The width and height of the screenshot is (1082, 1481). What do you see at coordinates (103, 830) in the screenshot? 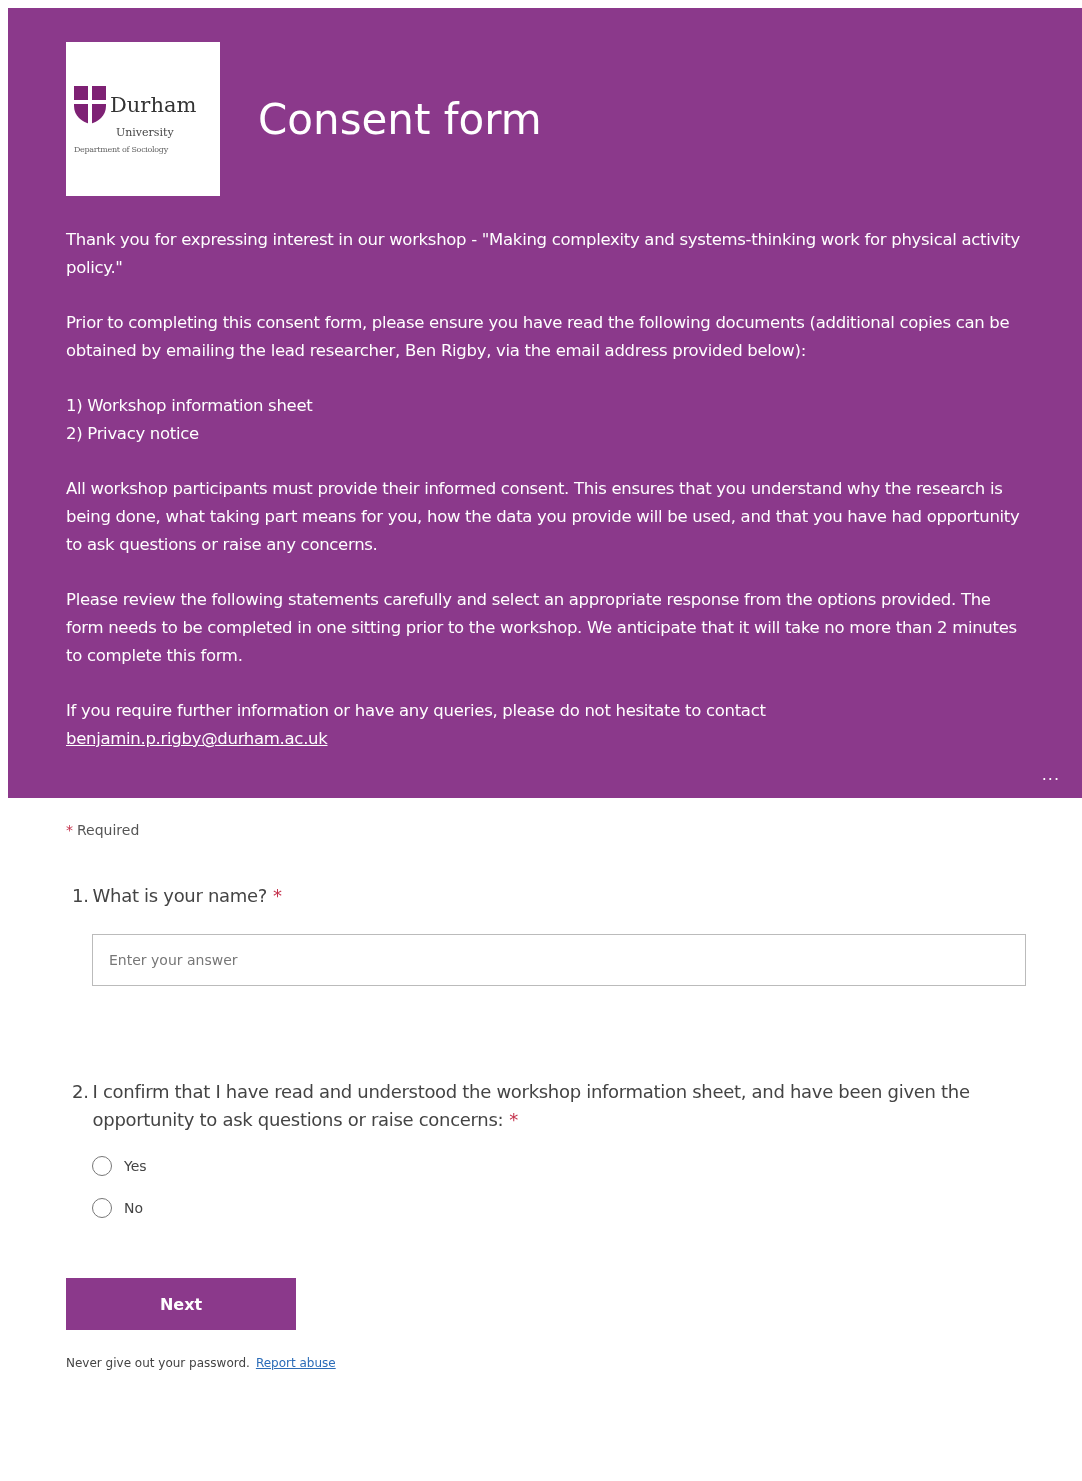
I see `required-note: * Required` at bounding box center [103, 830].